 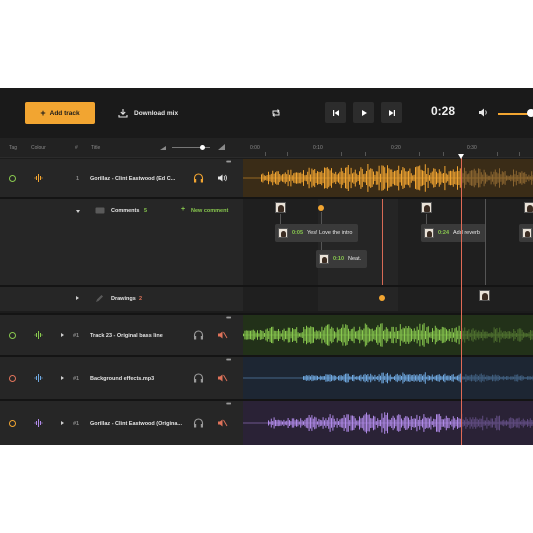 What do you see at coordinates (330, 233) in the screenshot?
I see `comment-text: Yes! Love the intro` at bounding box center [330, 233].